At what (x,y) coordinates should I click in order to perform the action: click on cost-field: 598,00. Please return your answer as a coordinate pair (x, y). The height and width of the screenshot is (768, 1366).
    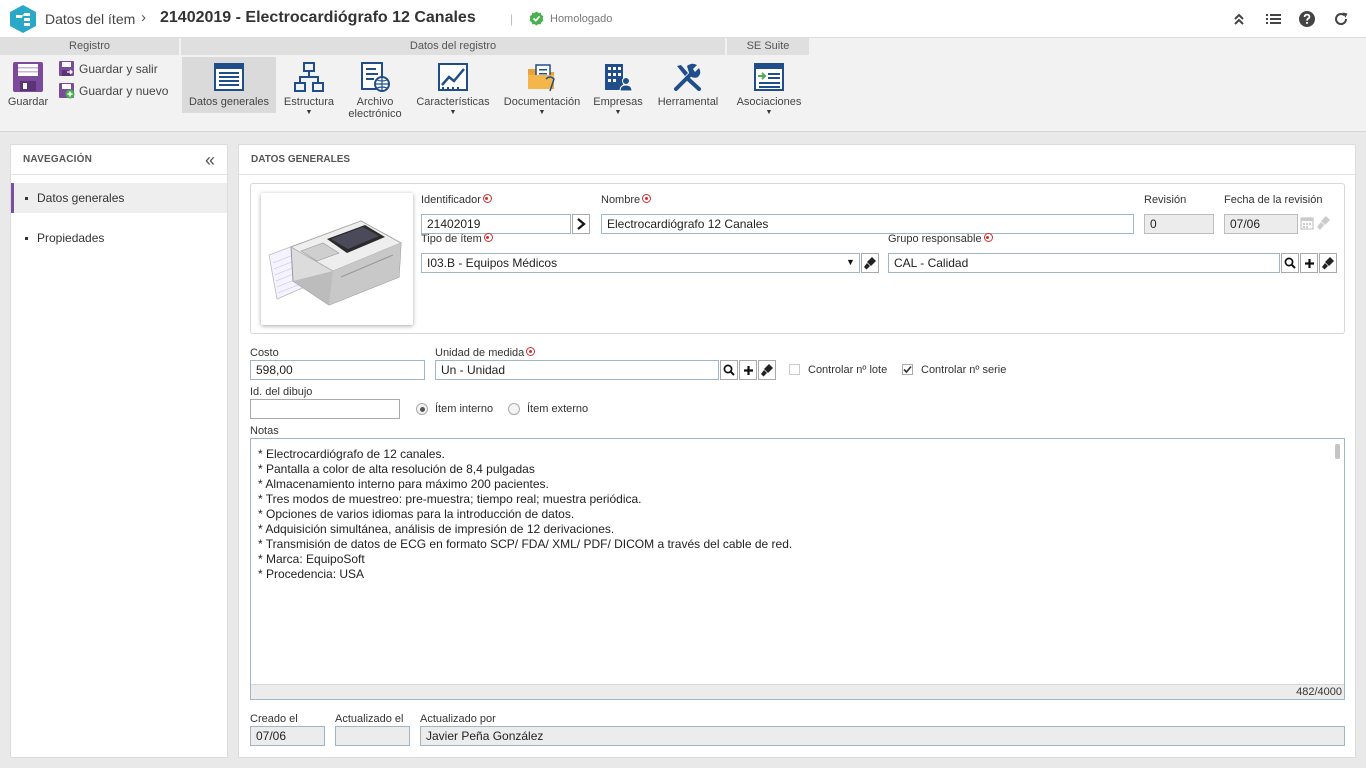
    Looking at the image, I should click on (337, 370).